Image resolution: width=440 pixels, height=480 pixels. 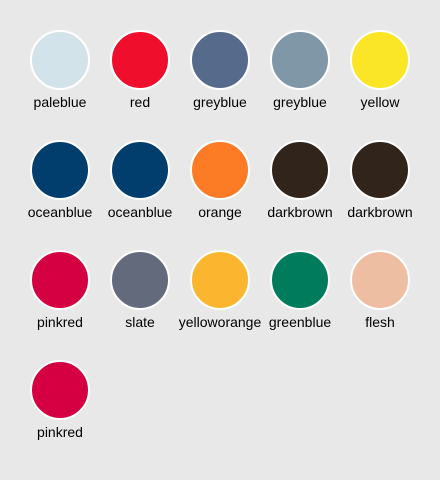 I want to click on swatch-label: darkbrown, so click(x=380, y=212).